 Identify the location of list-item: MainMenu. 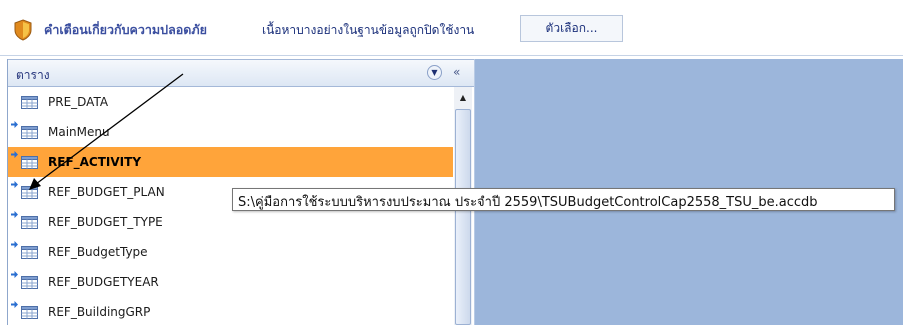
(230, 132).